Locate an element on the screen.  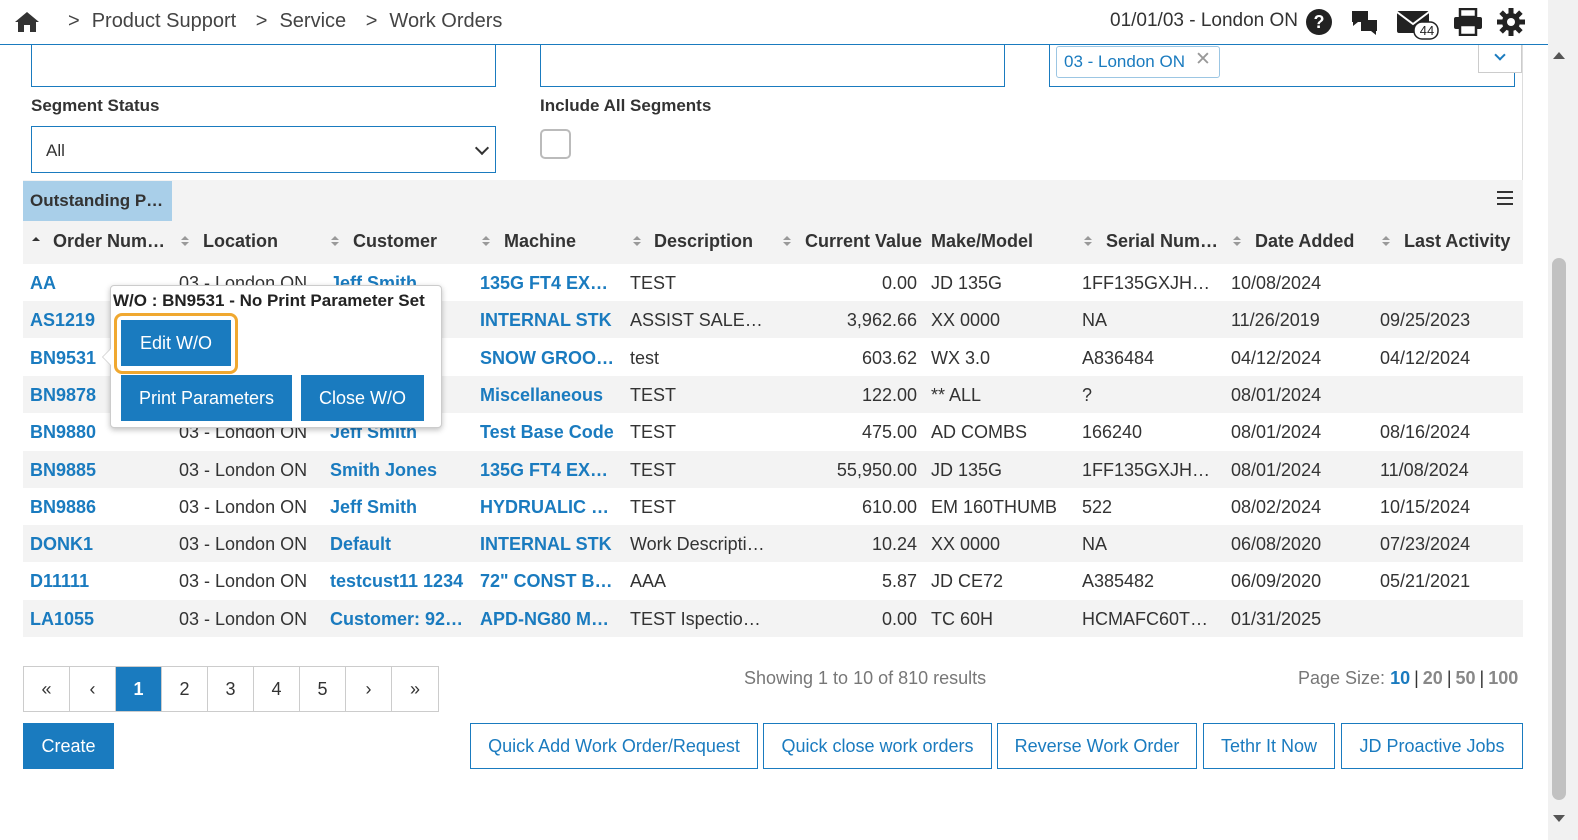
next-page-button: › is located at coordinates (369, 689).